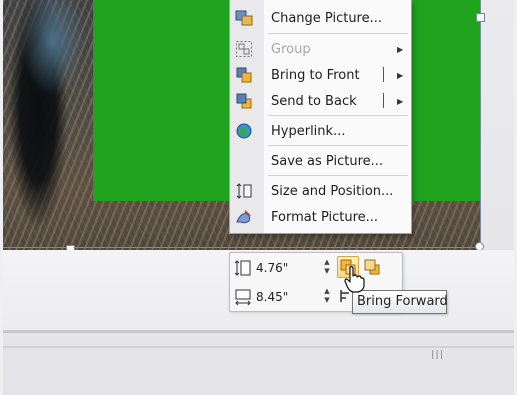 This screenshot has height=395, width=517. I want to click on selection-border-right, so click(480, 124).